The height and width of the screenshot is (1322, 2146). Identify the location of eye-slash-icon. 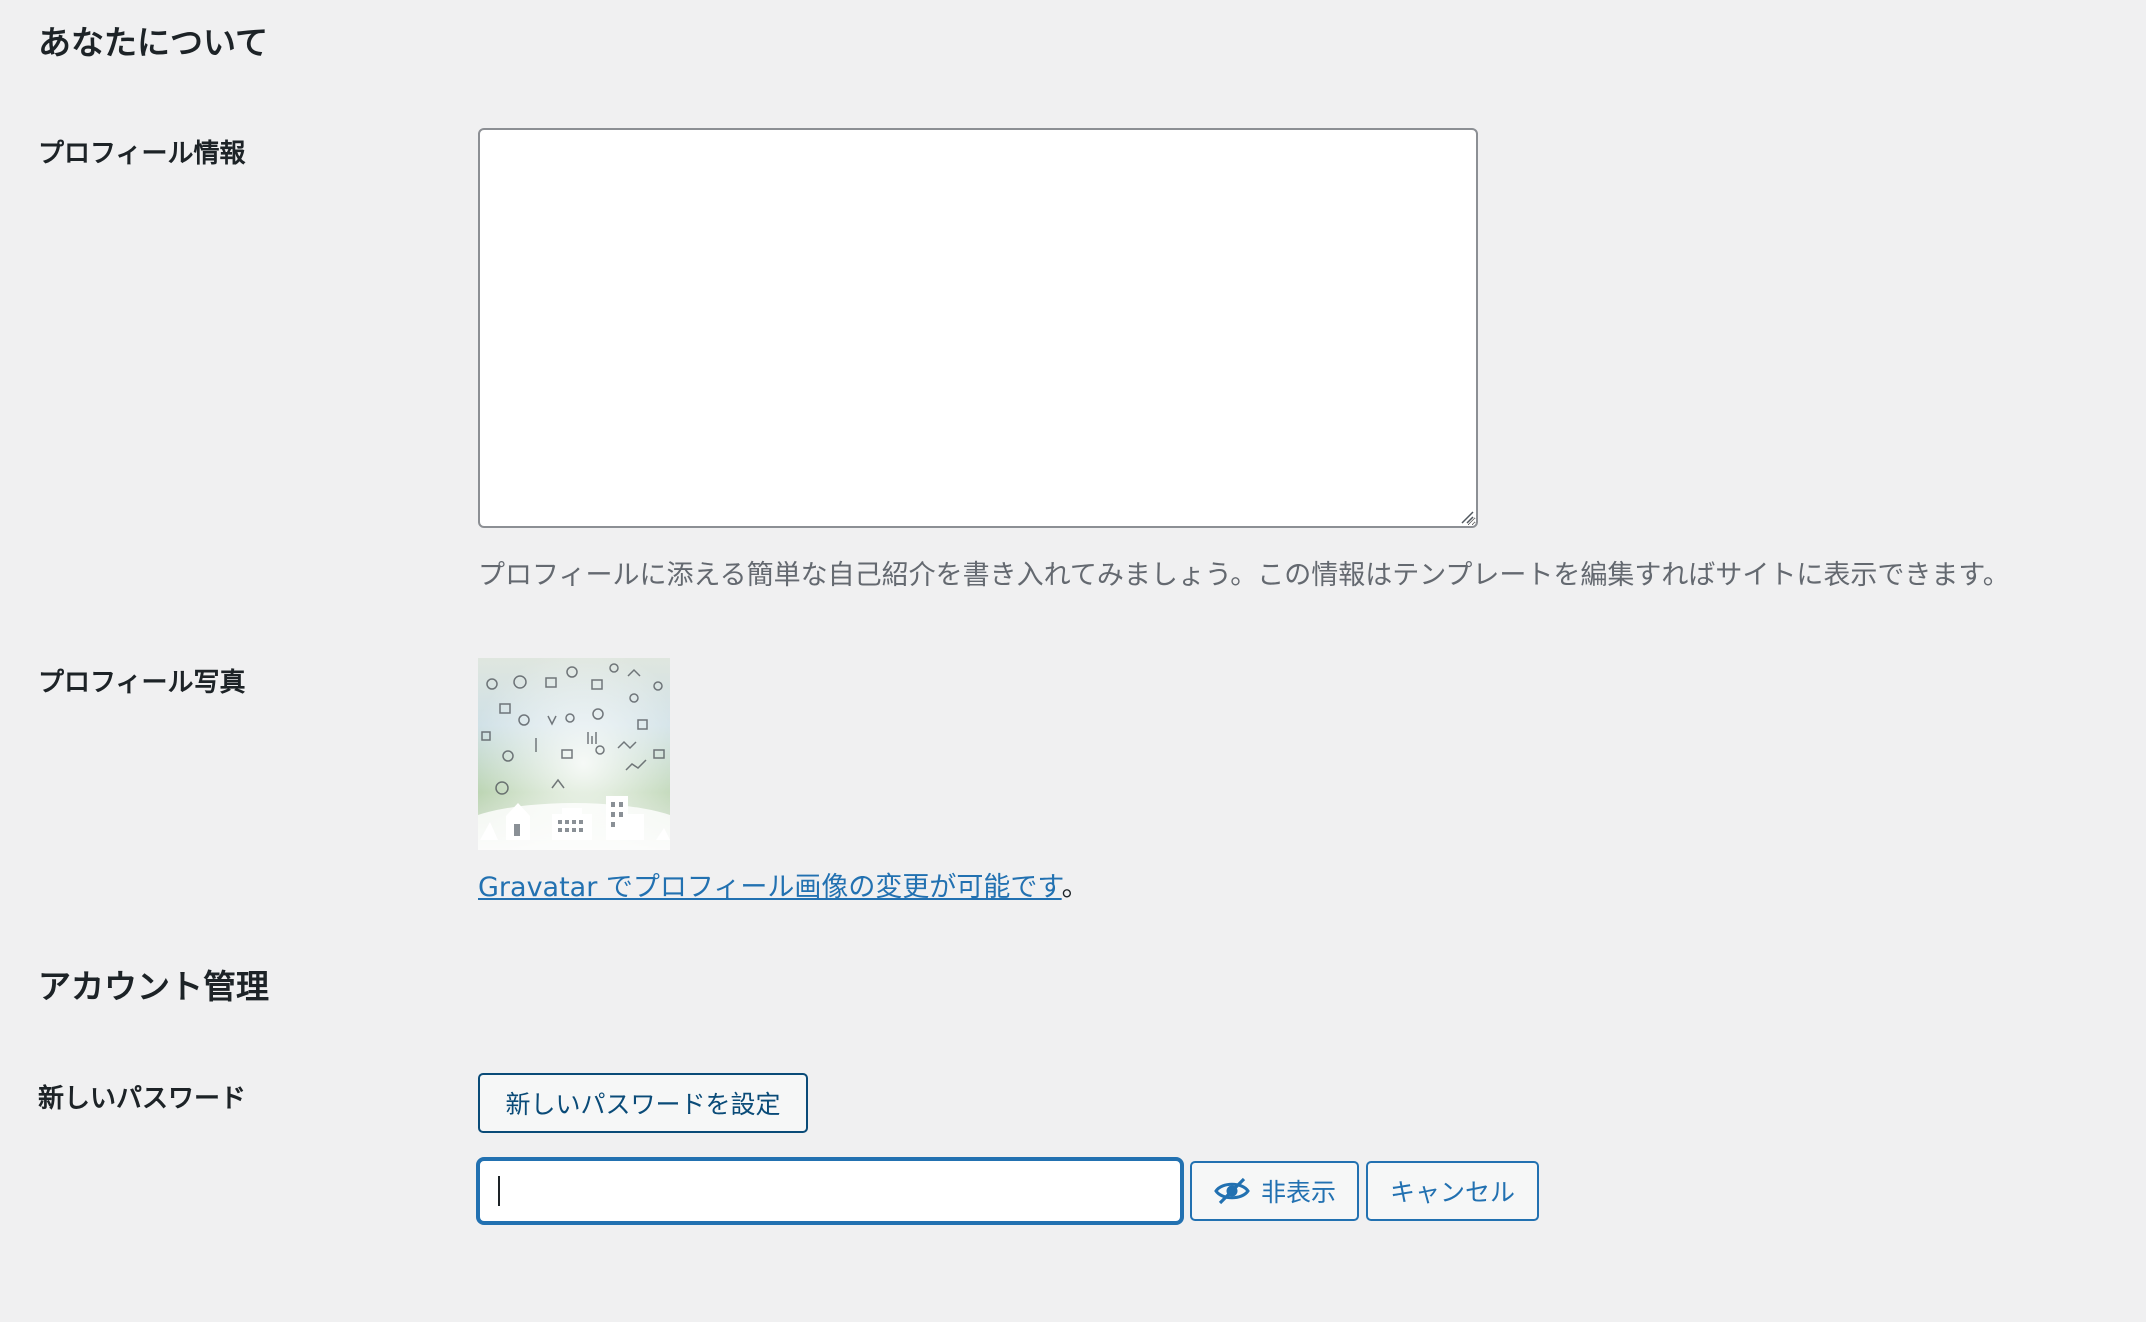
(1232, 1191).